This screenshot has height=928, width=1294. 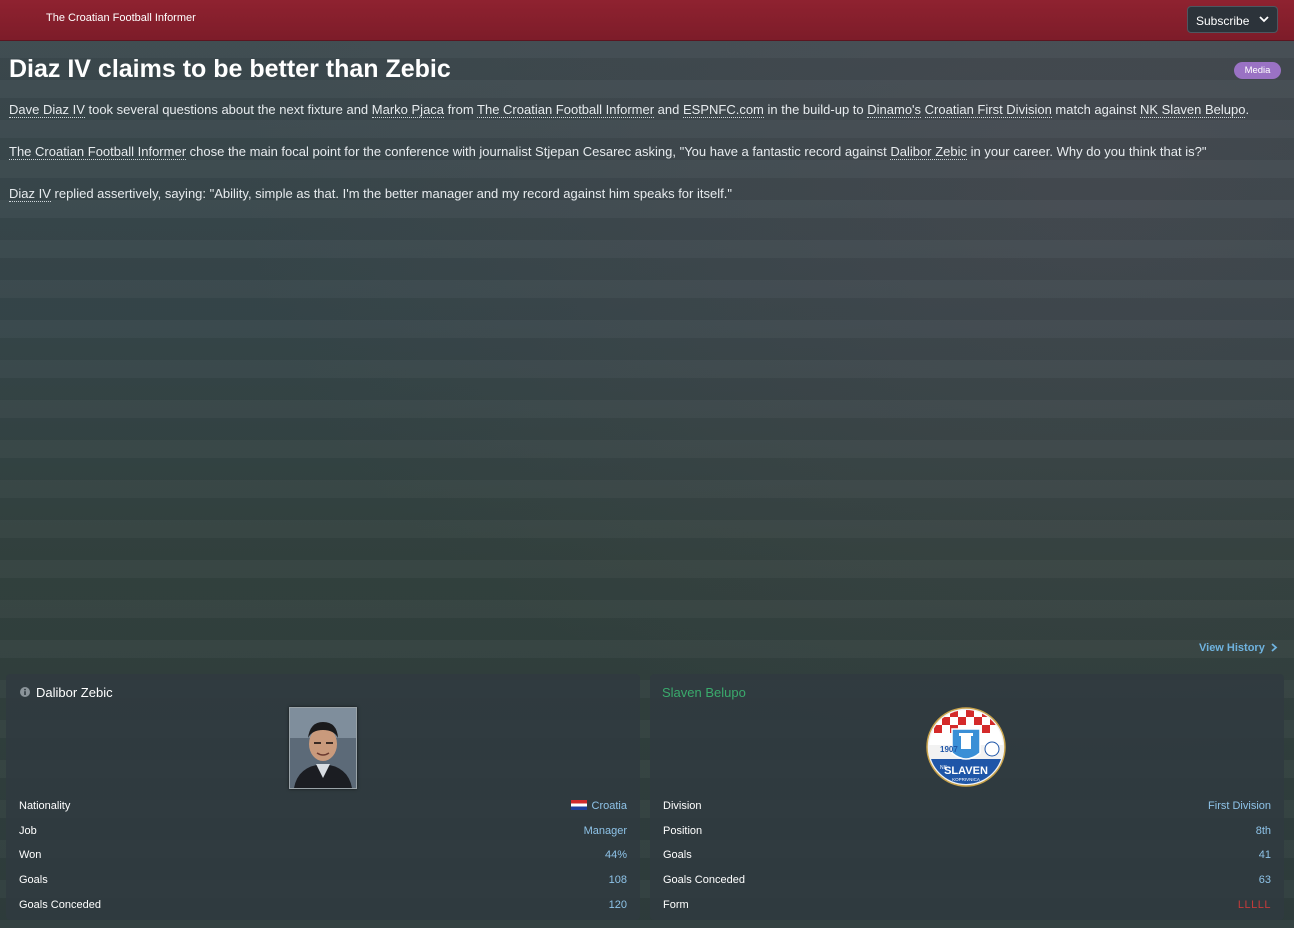 I want to click on text: and, so click(x=668, y=109).